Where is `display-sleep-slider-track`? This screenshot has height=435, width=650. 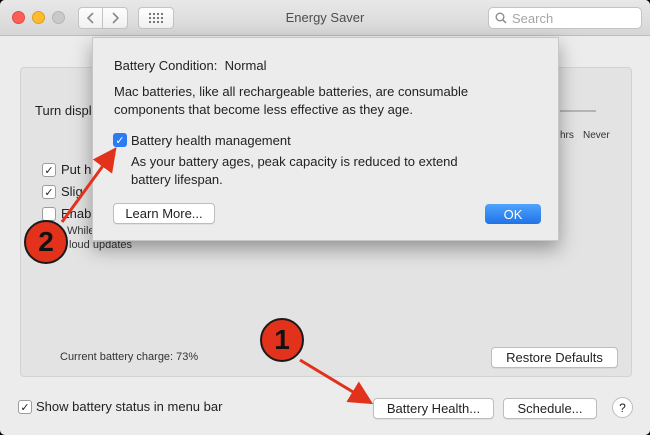
display-sleep-slider-track is located at coordinates (578, 111).